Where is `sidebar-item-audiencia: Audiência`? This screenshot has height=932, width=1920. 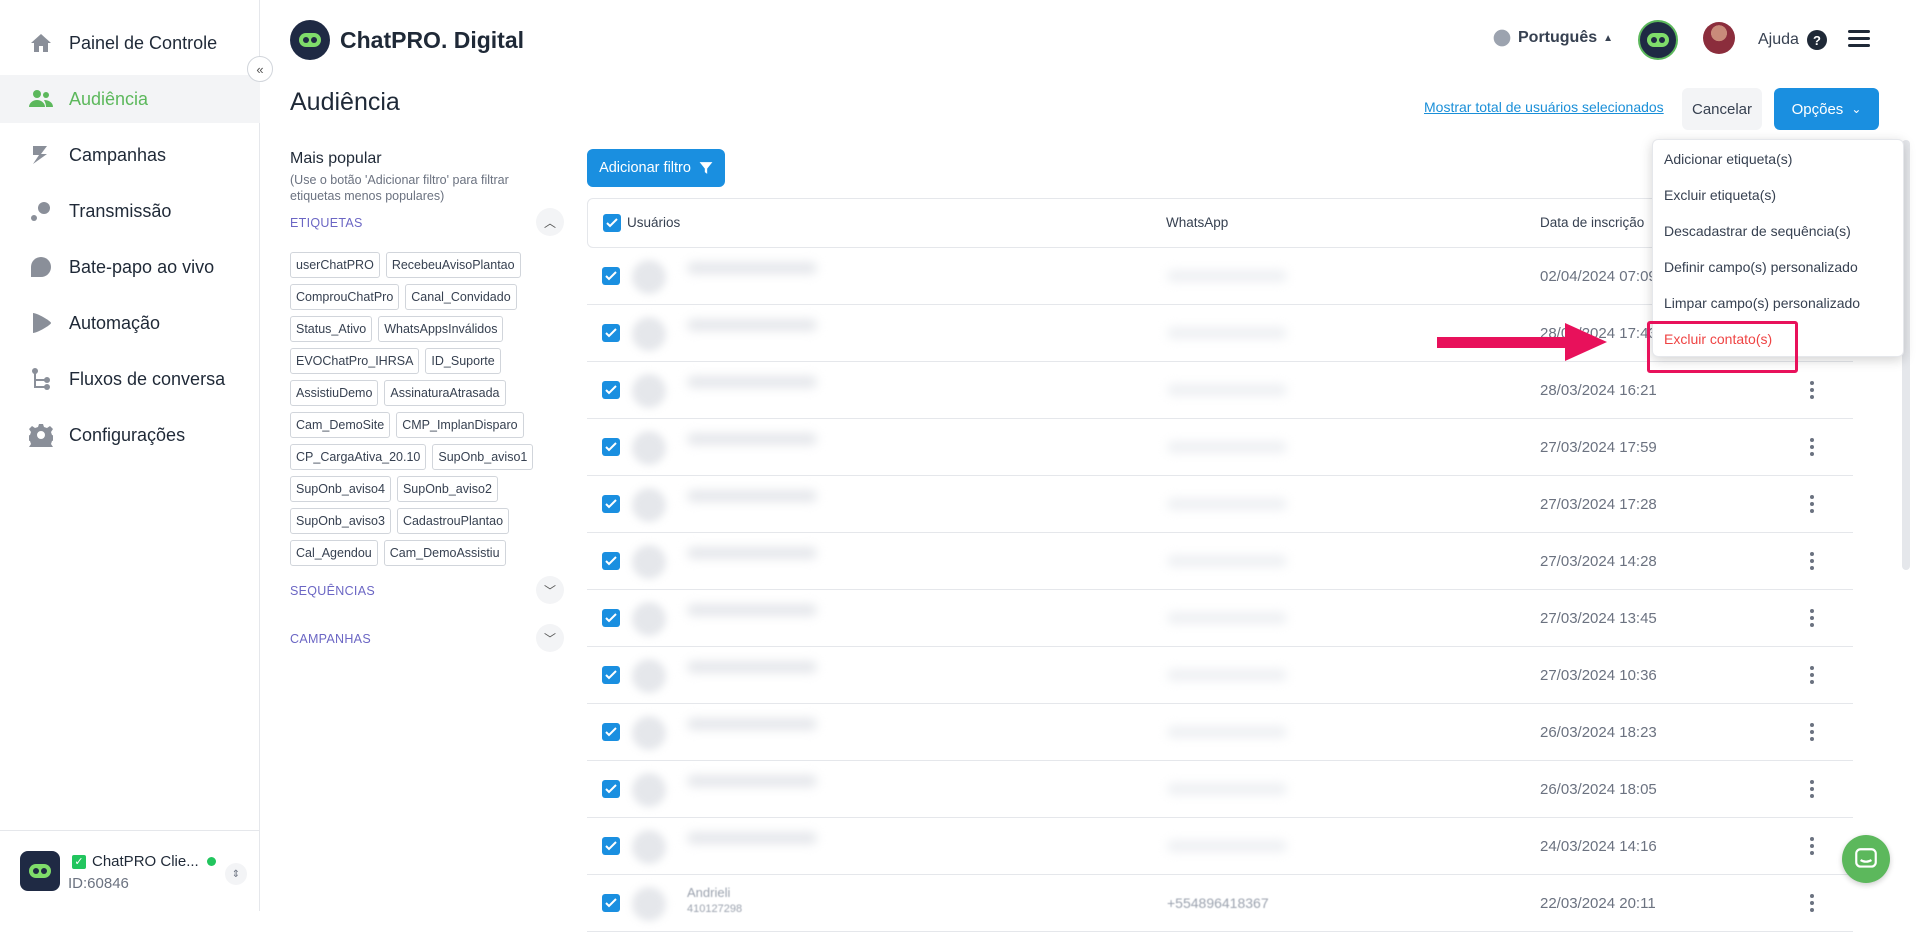 sidebar-item-audiencia: Audiência is located at coordinates (130, 99).